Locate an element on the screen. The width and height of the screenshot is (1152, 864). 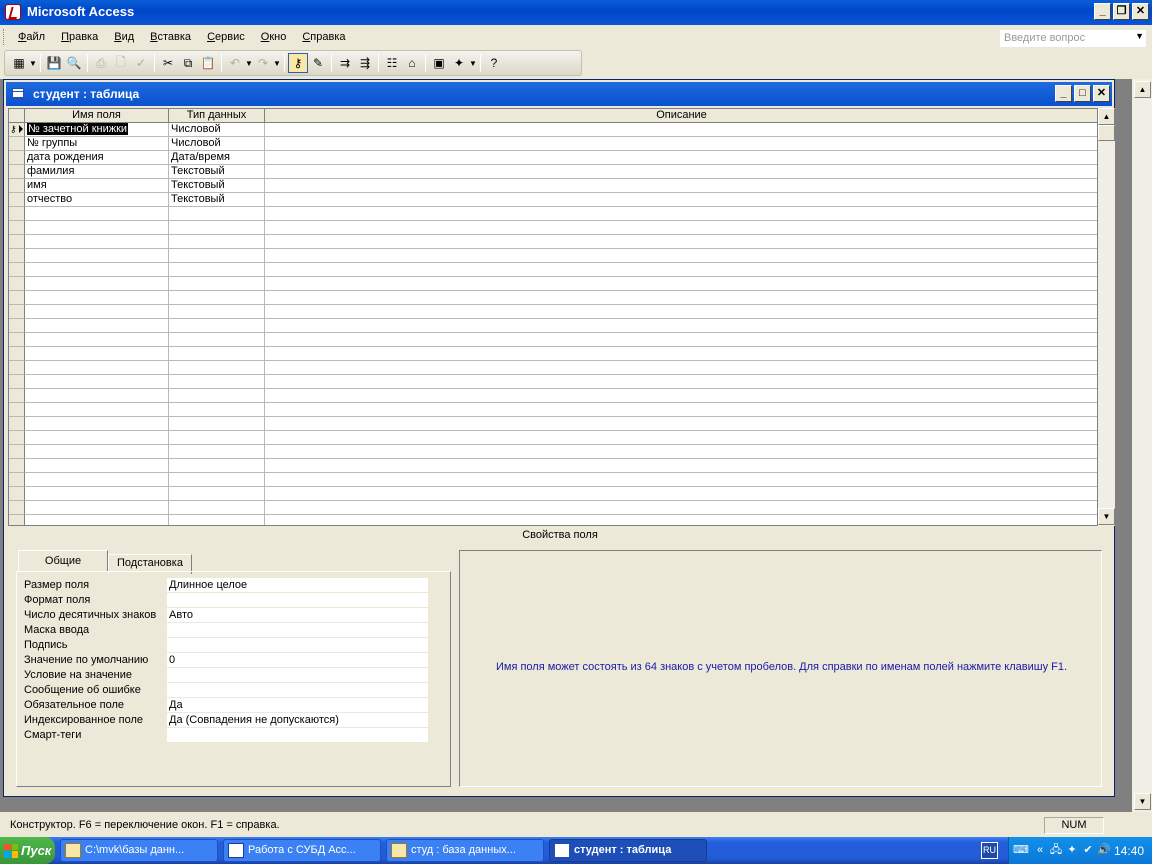
safely-remove-icon: ✔ is located at coordinates (1088, 850).